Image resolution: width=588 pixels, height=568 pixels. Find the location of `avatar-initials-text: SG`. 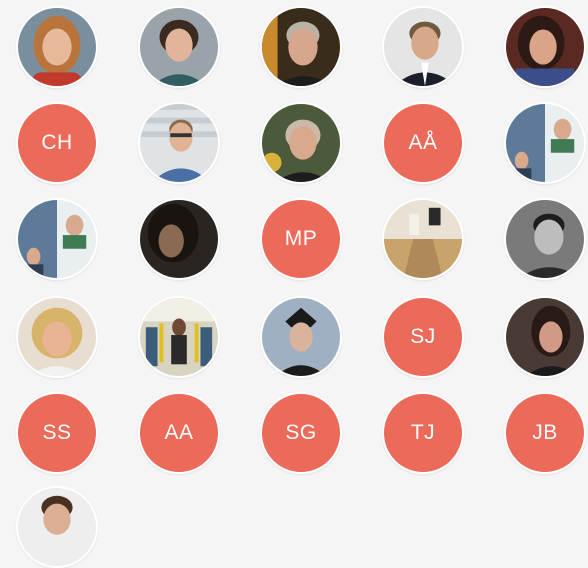

avatar-initials-text: SG is located at coordinates (301, 432).